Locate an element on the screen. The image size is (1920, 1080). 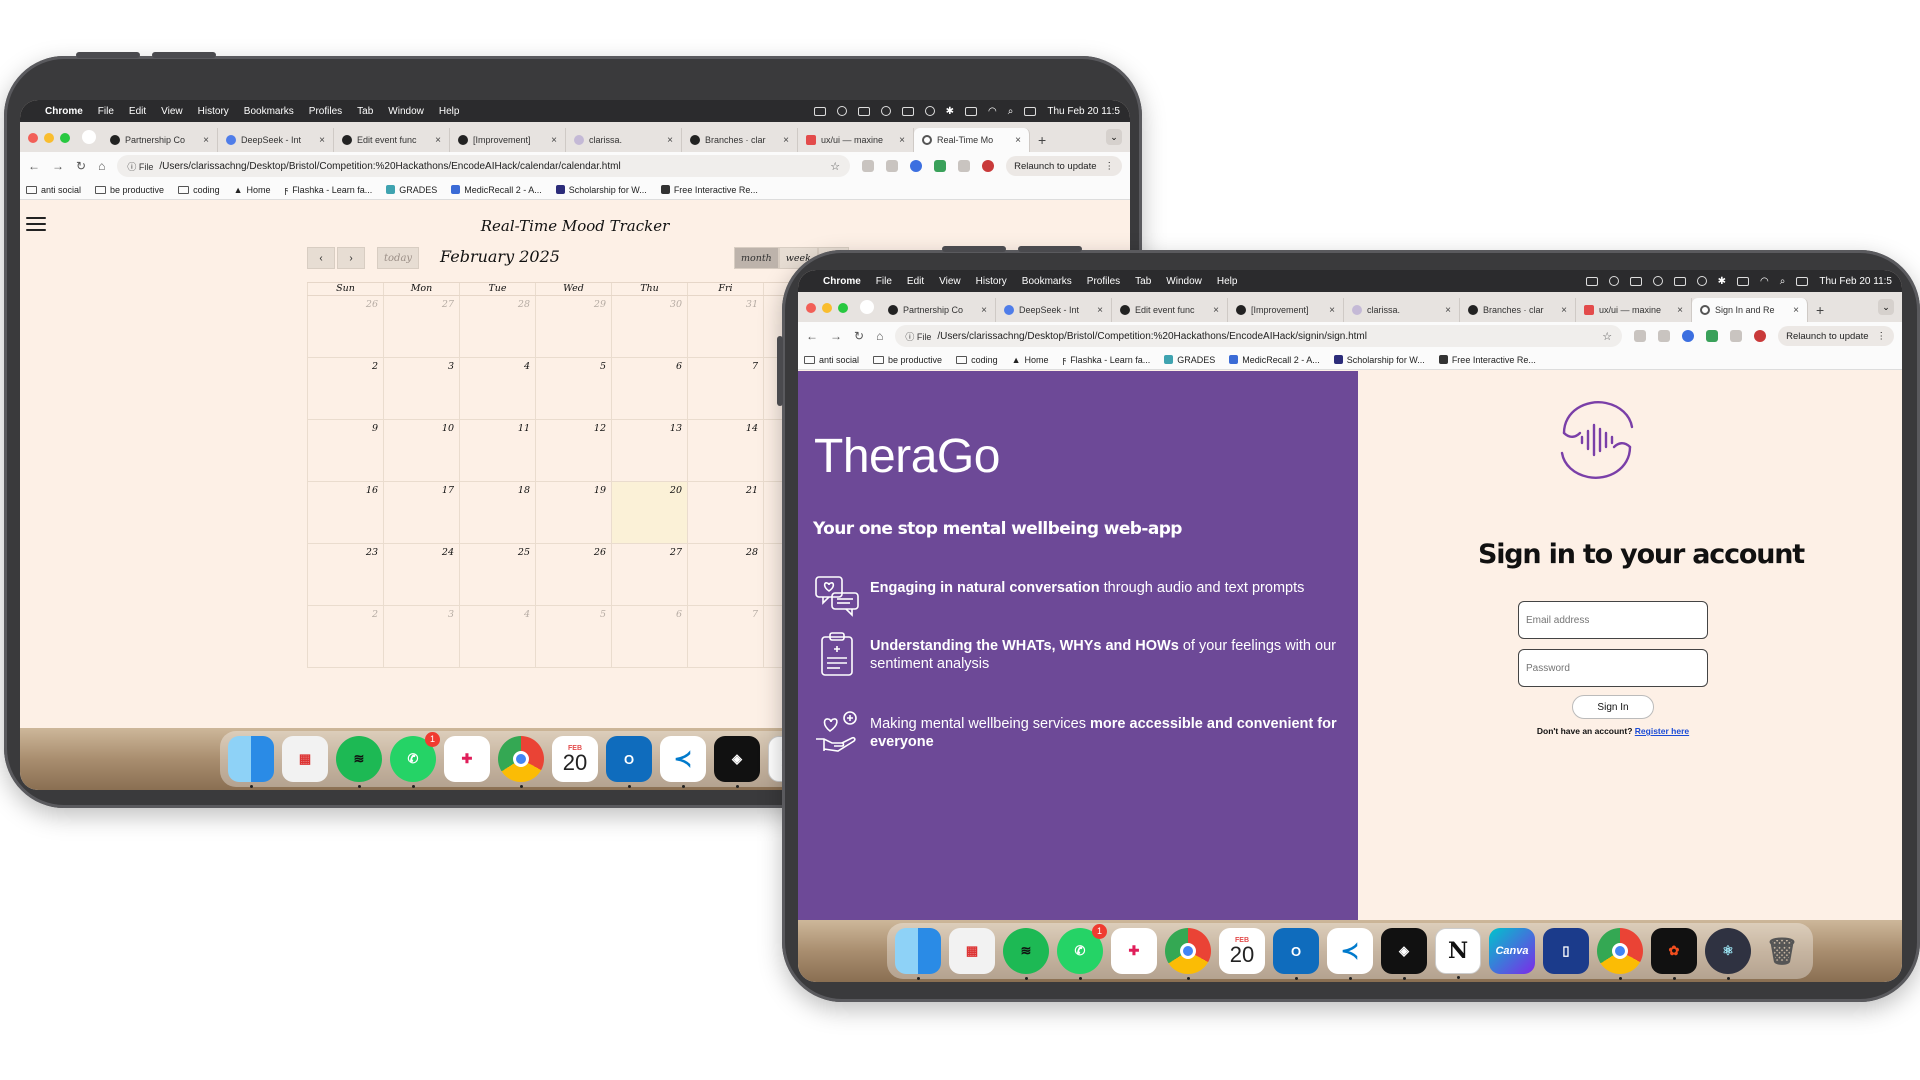
day-cell: 19 is located at coordinates (573, 512).